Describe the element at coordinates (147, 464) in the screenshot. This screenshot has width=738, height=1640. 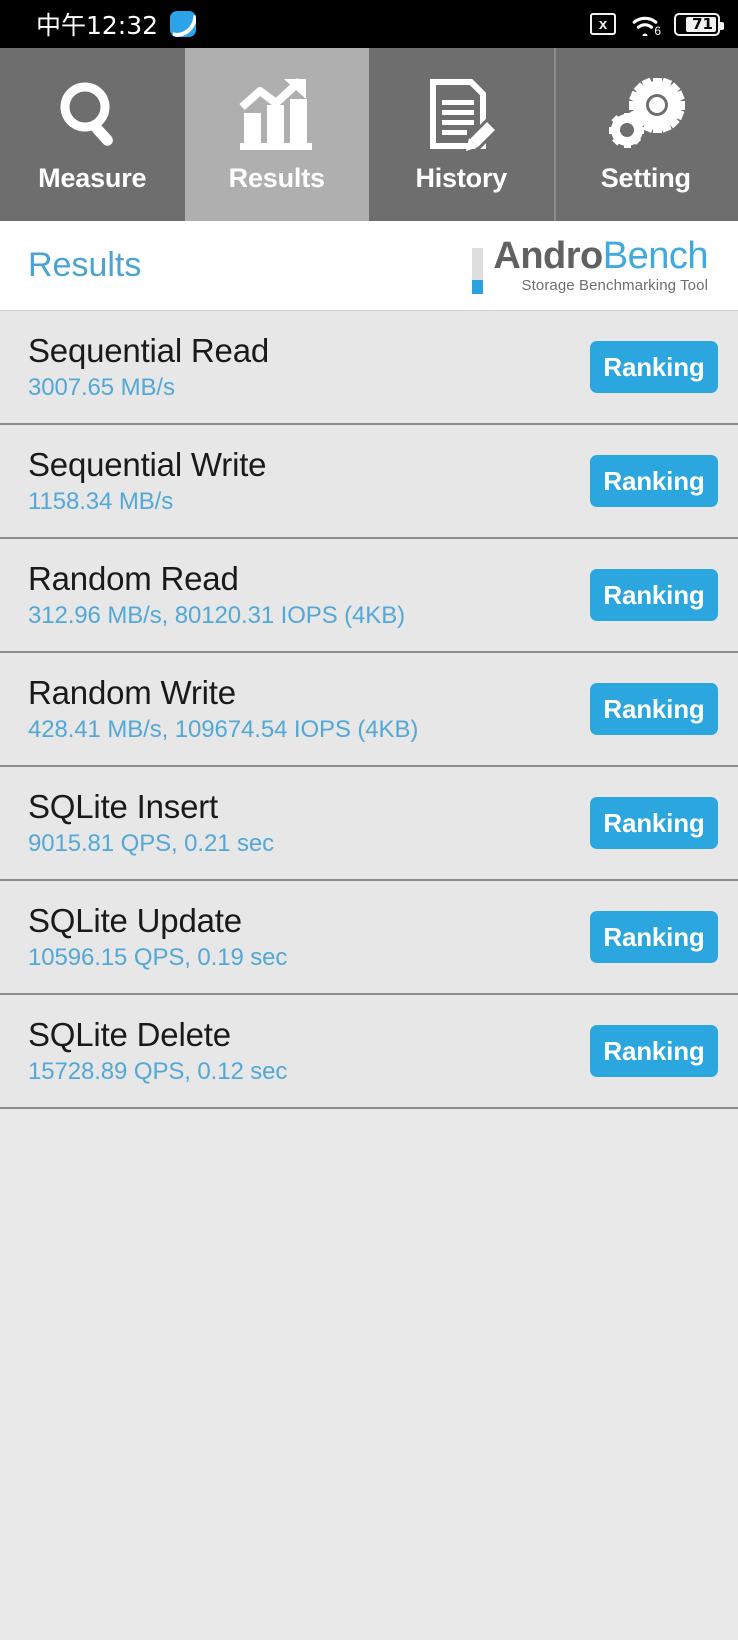
I see `result-title: Sequential Write` at that location.